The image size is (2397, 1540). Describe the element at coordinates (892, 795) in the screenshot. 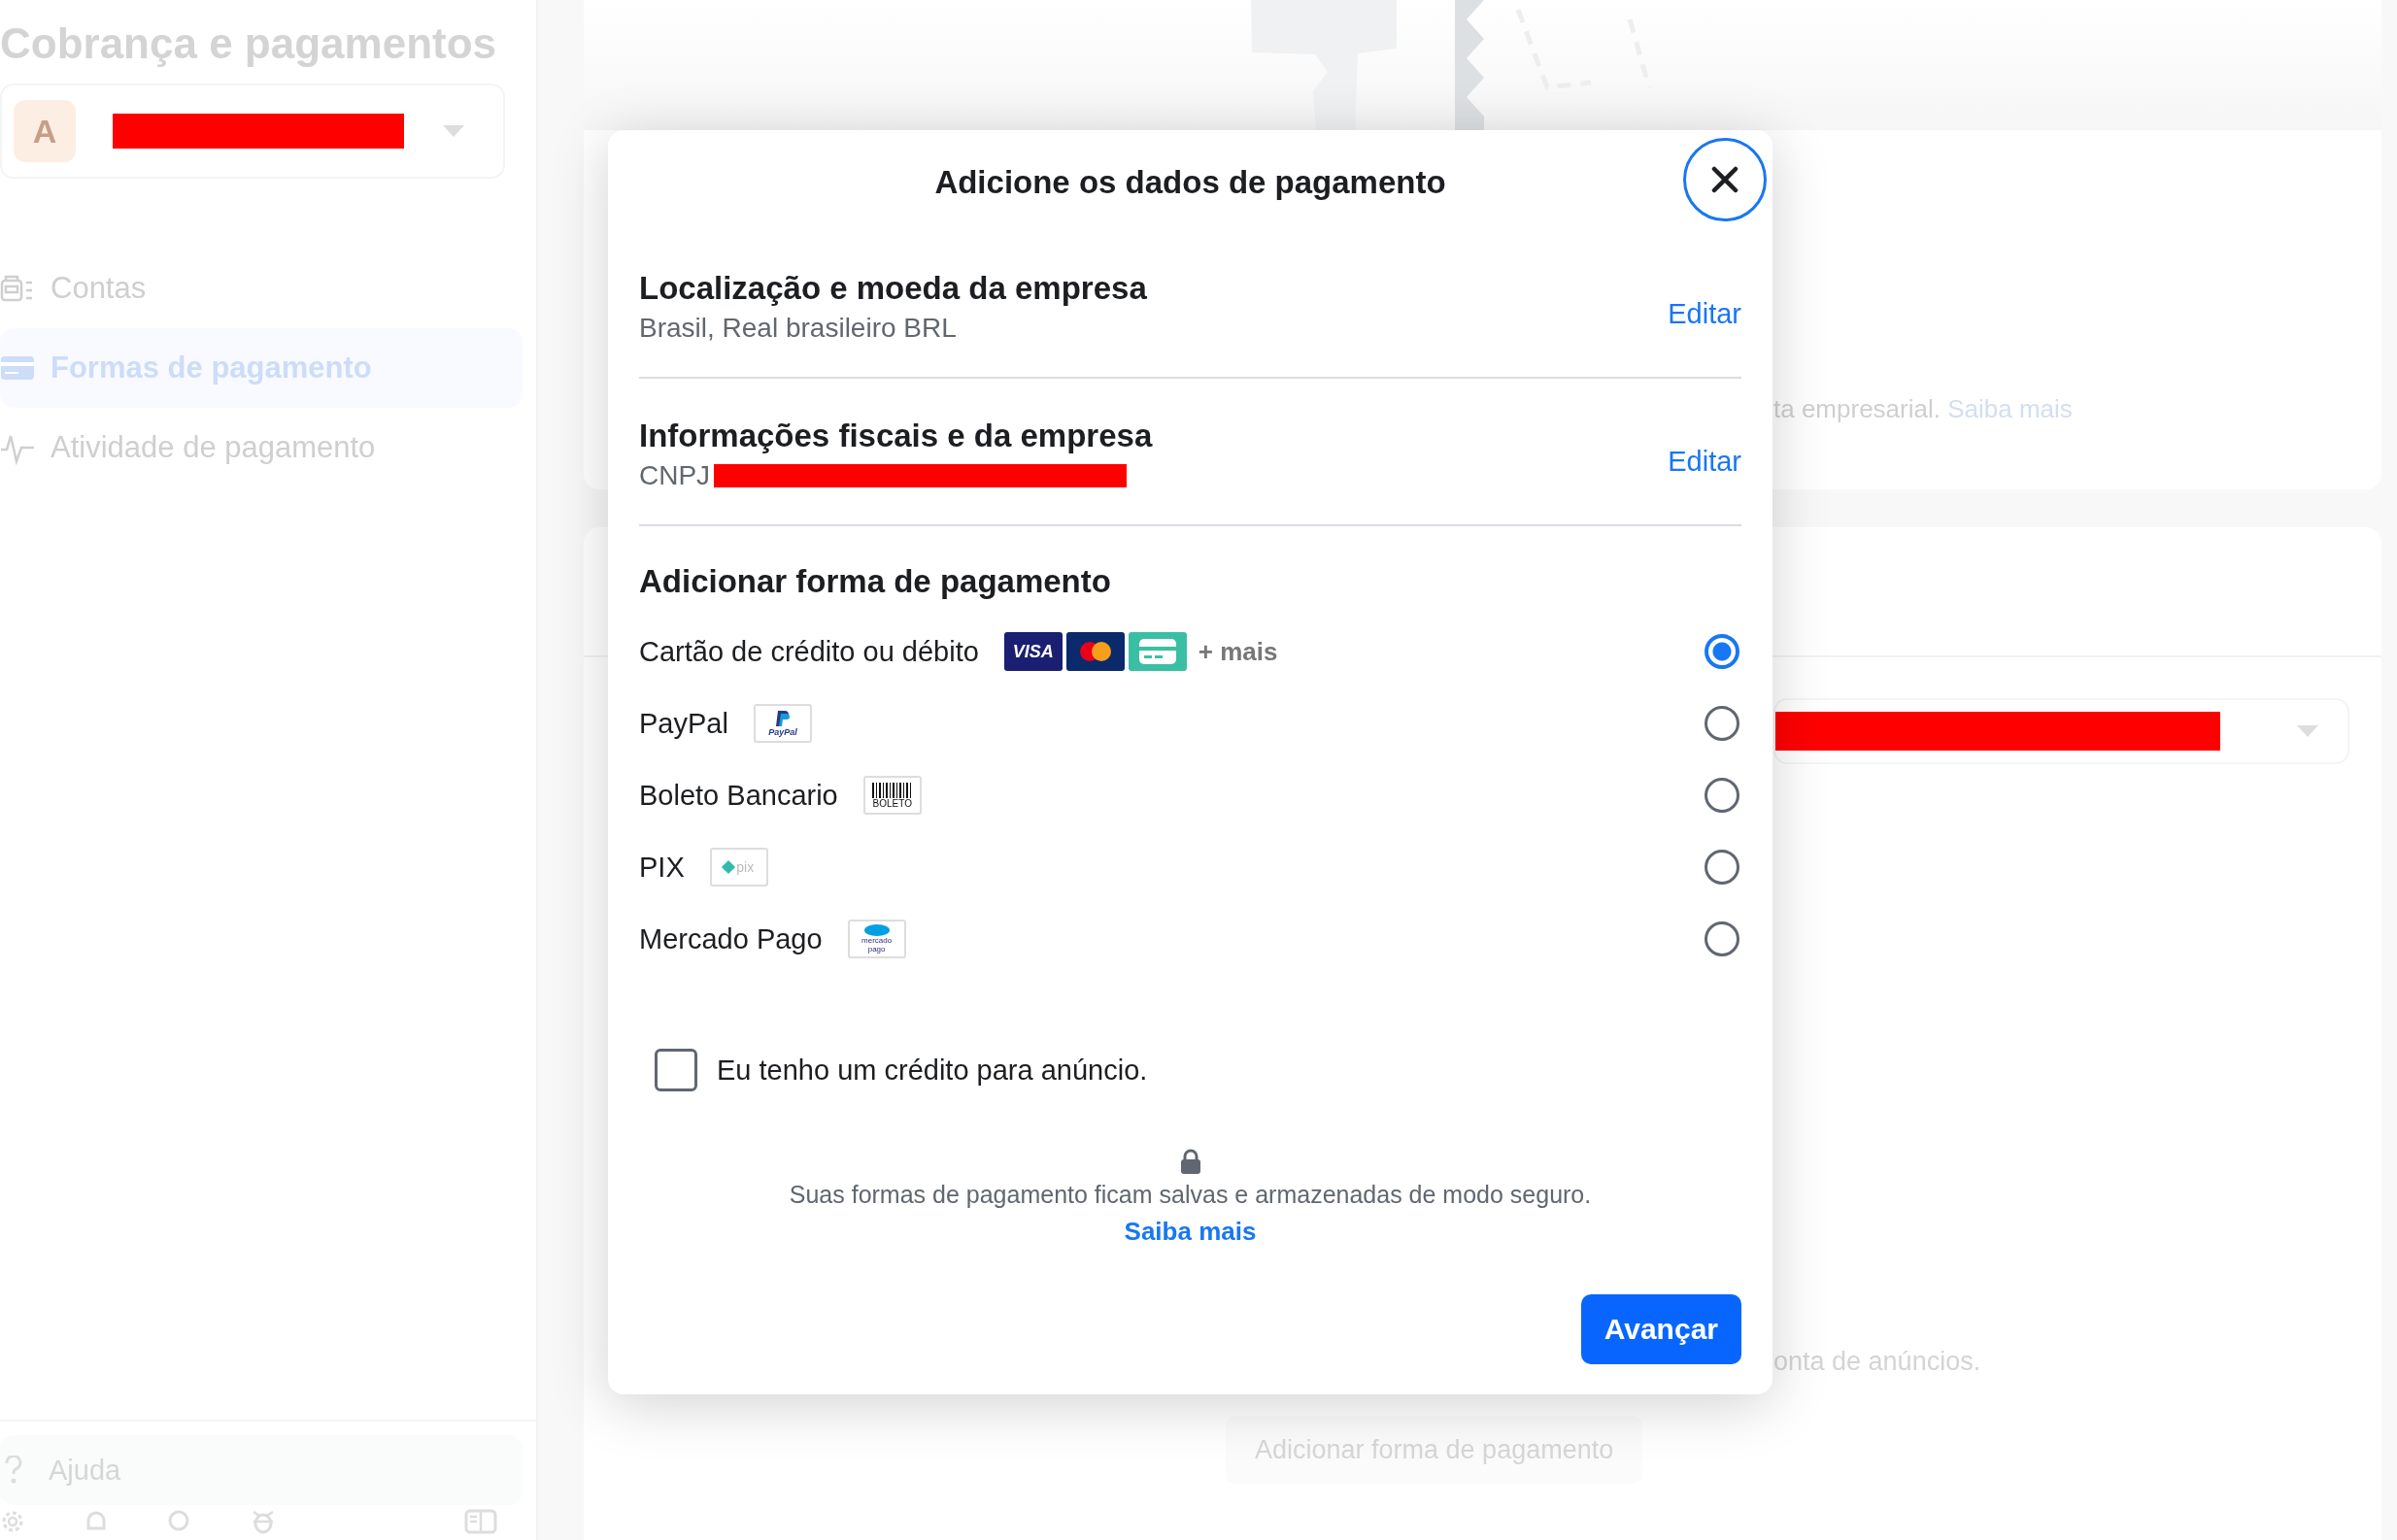

I see `boleto-logo: BOLETO` at that location.